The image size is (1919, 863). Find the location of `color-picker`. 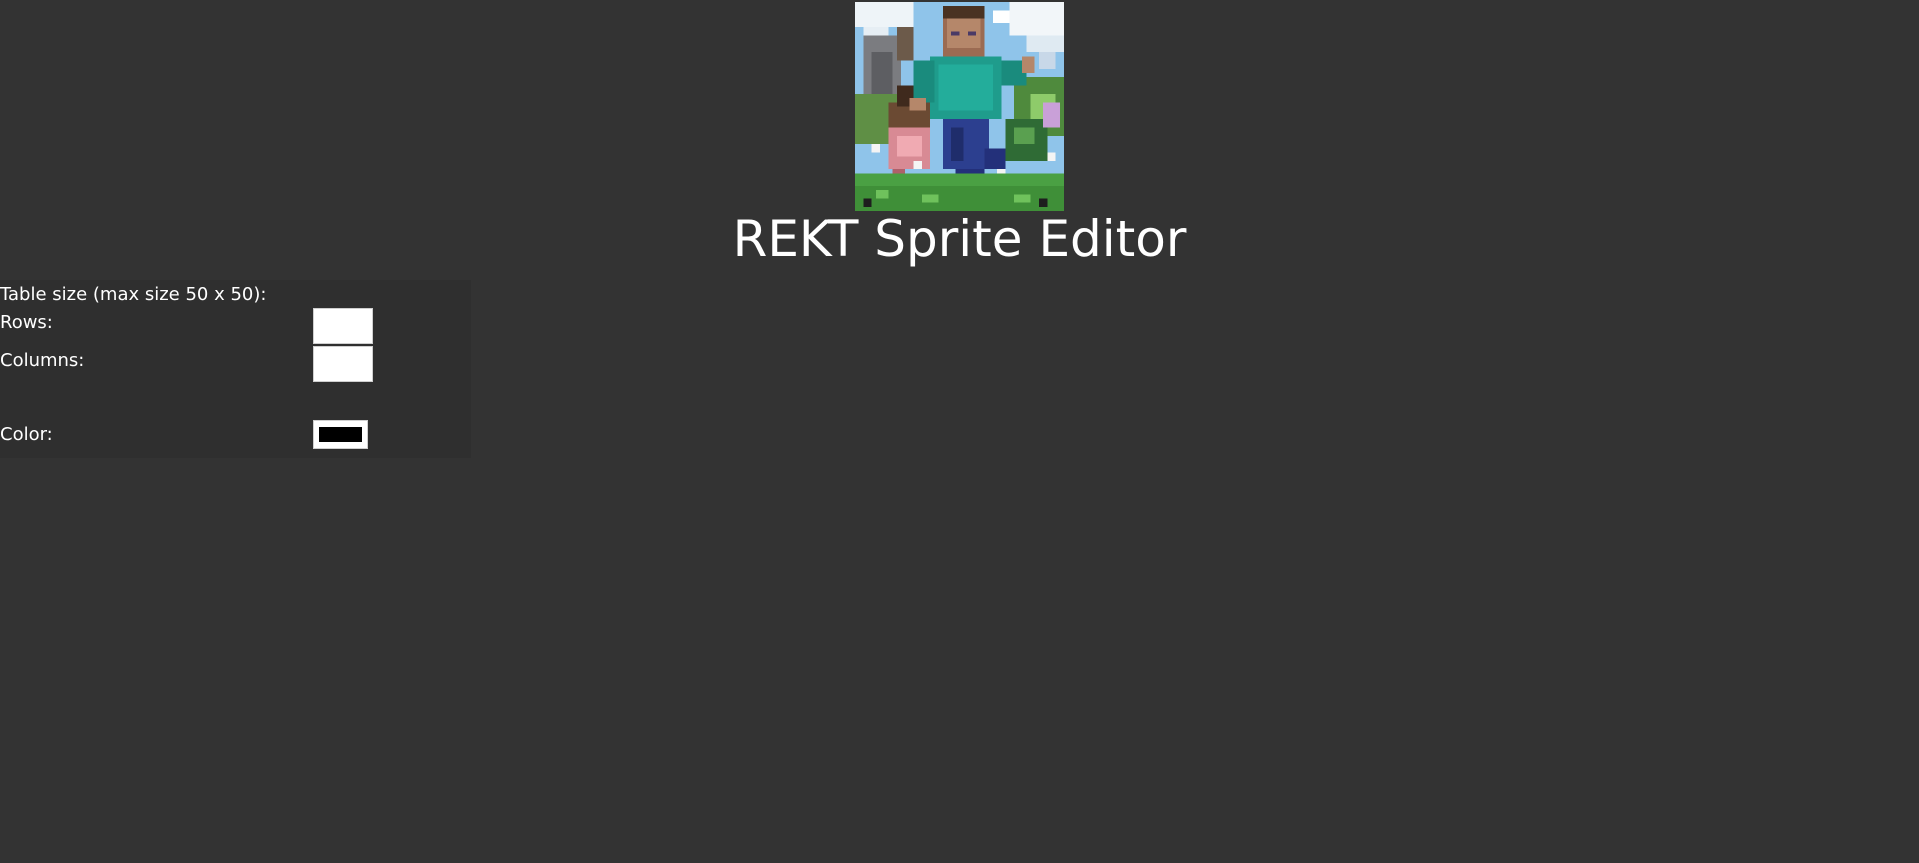

color-picker is located at coordinates (340, 434).